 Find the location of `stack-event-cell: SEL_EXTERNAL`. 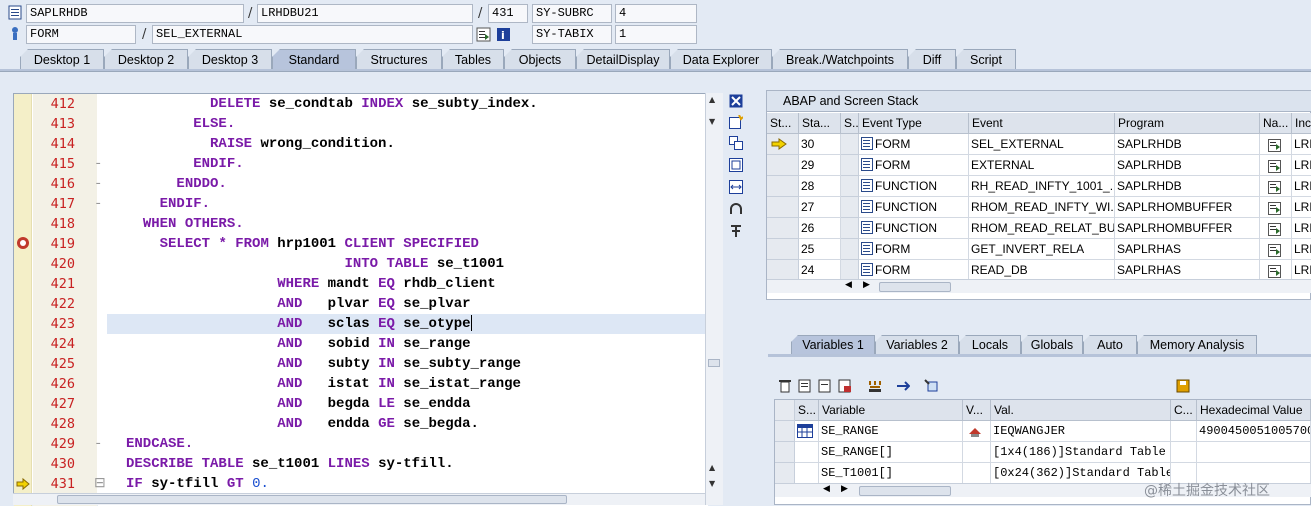

stack-event-cell: SEL_EXTERNAL is located at coordinates (1042, 144).